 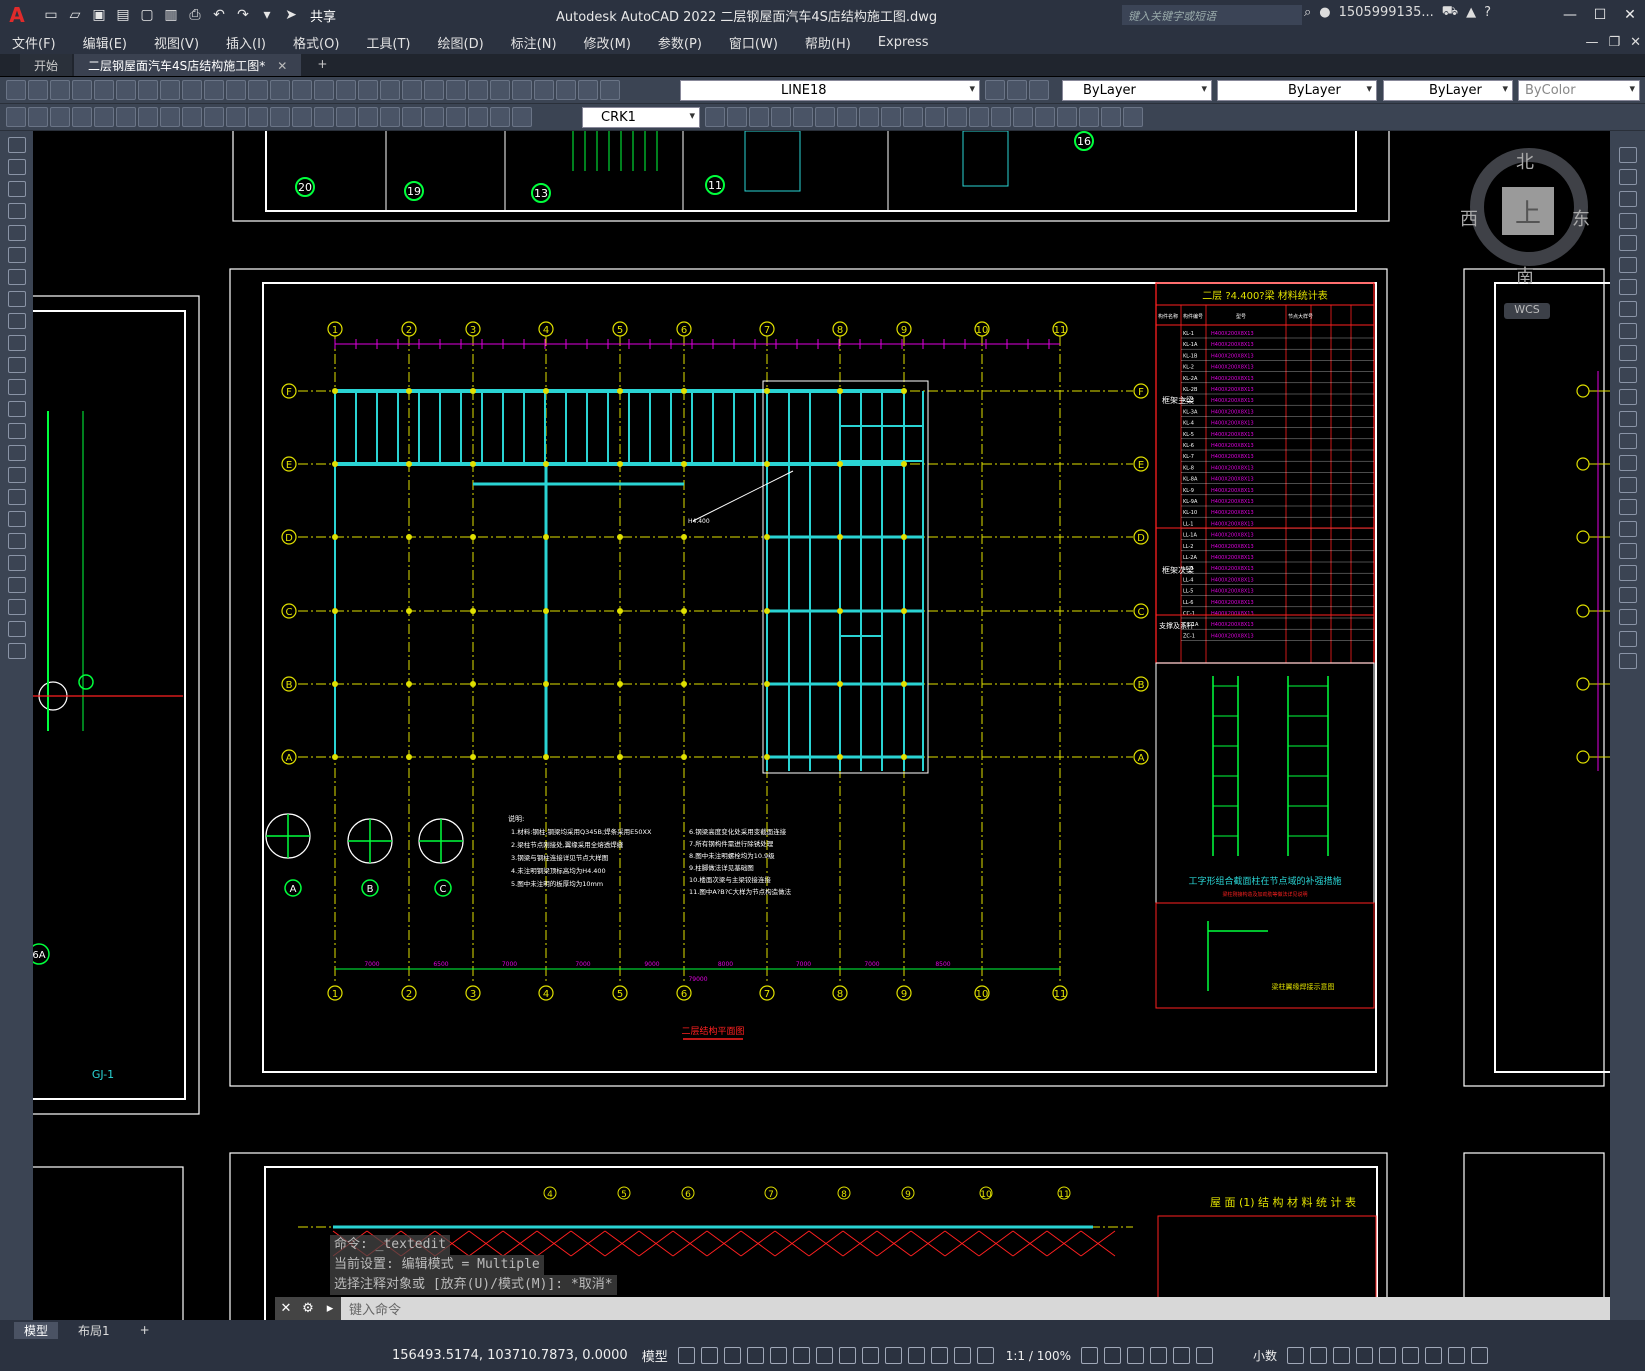 I want to click on new-file-icon: ▭, so click(x=51, y=15).